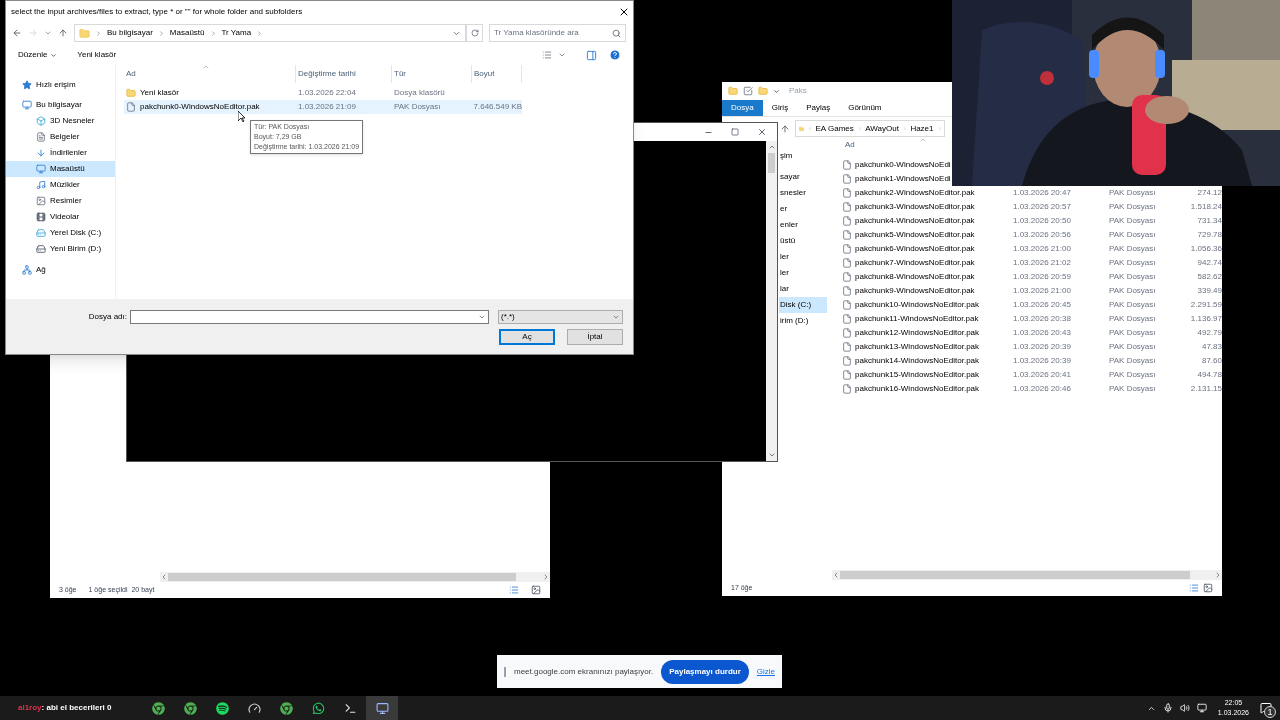 The height and width of the screenshot is (720, 1280). What do you see at coordinates (60, 185) in the screenshot?
I see `nav-item: Müzikler` at bounding box center [60, 185].